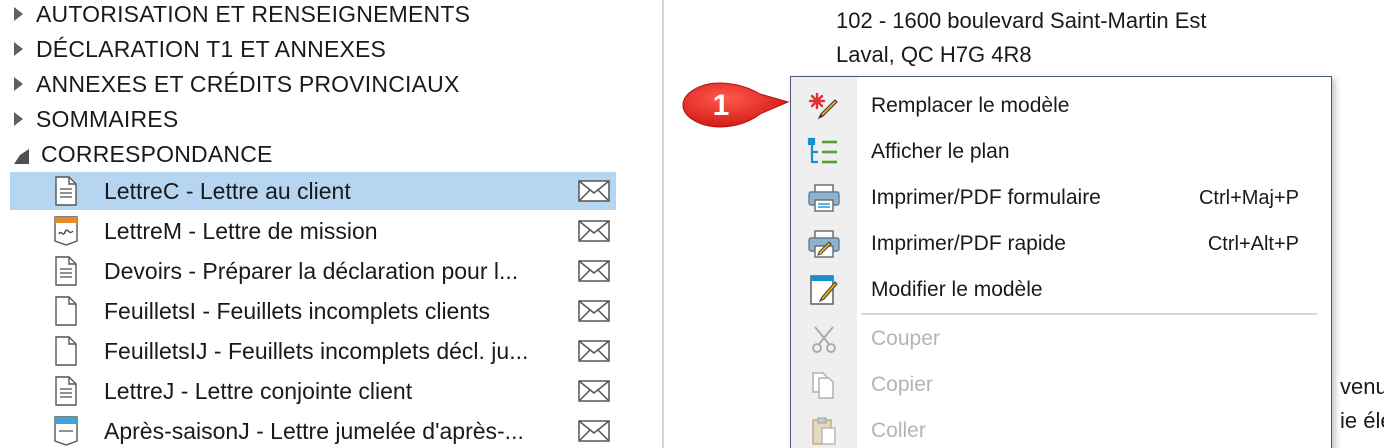 Image resolution: width=1384 pixels, height=448 pixels. I want to click on blue-header-document-icon, so click(66, 431).